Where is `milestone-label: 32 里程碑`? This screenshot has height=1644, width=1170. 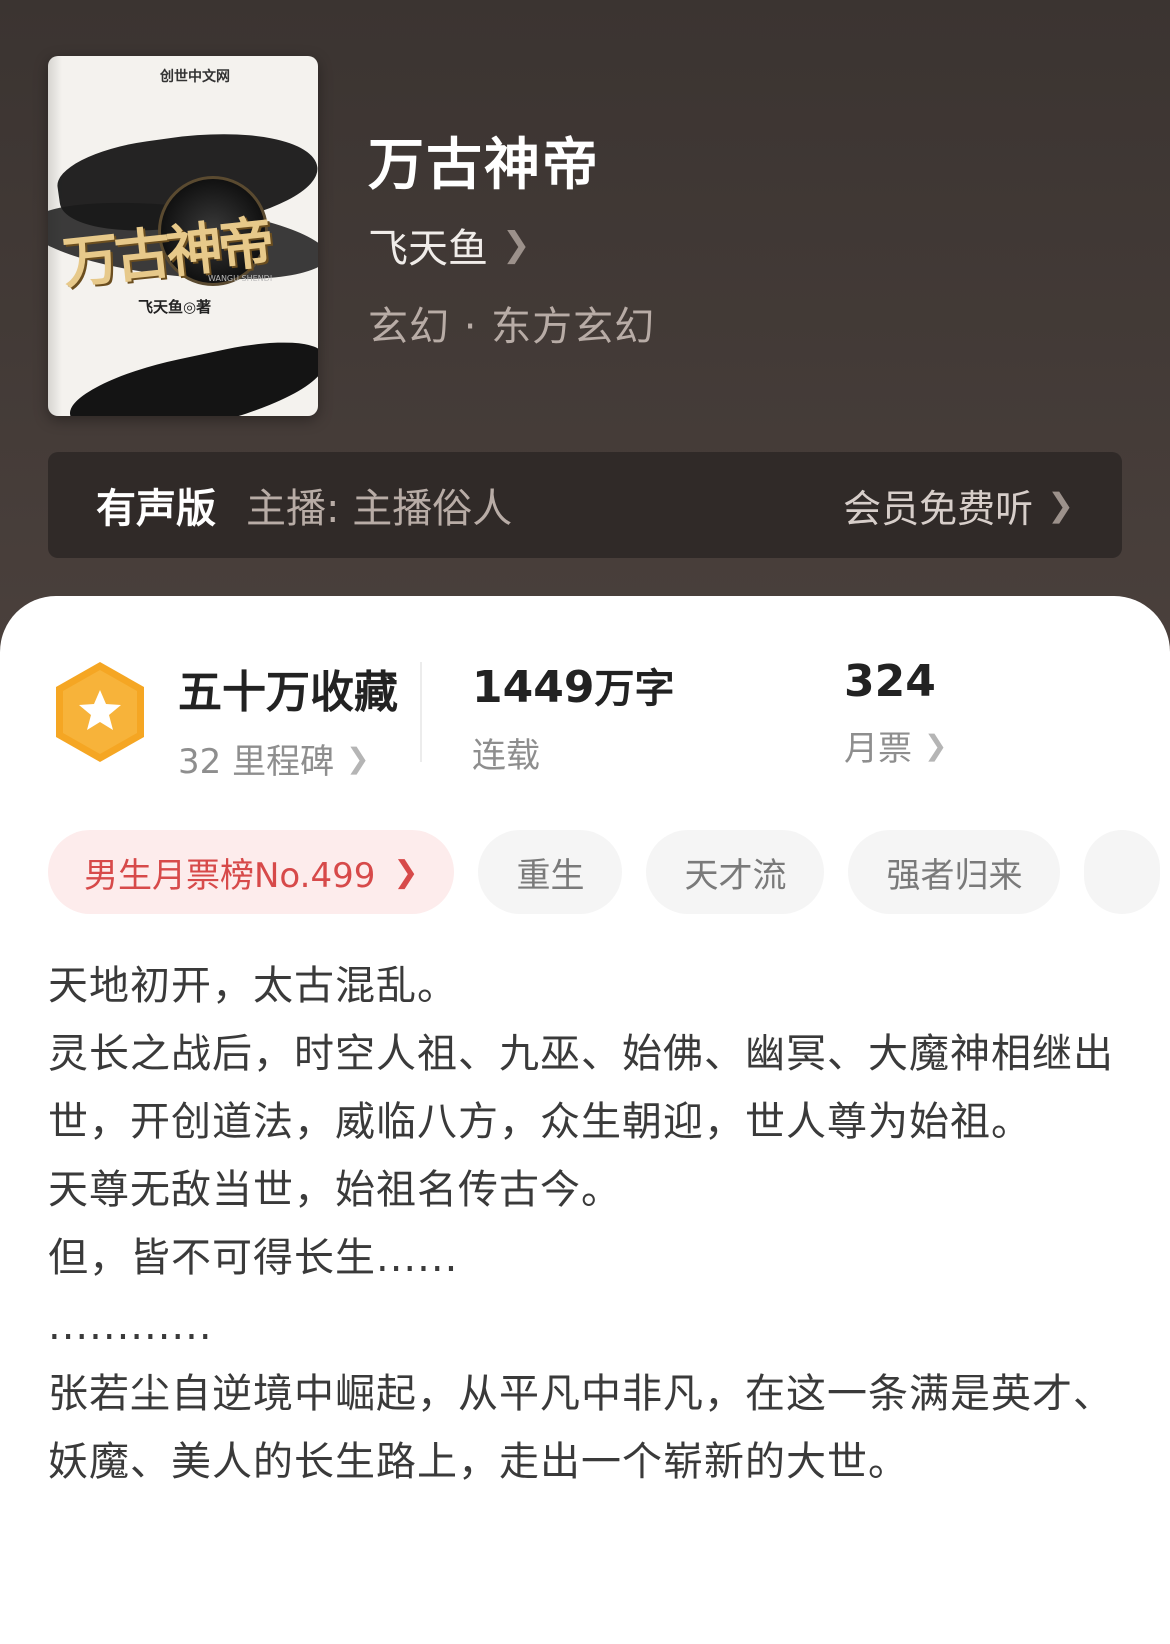 milestone-label: 32 里程碑 is located at coordinates (256, 762).